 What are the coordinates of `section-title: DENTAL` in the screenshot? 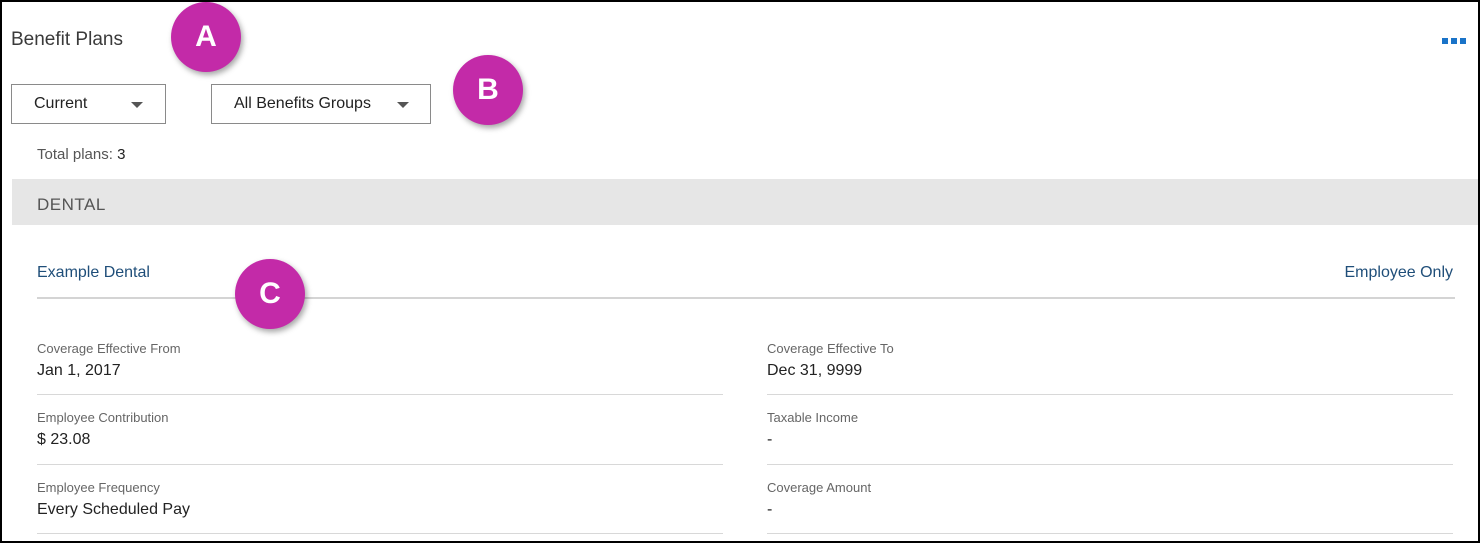 It's located at (71, 204).